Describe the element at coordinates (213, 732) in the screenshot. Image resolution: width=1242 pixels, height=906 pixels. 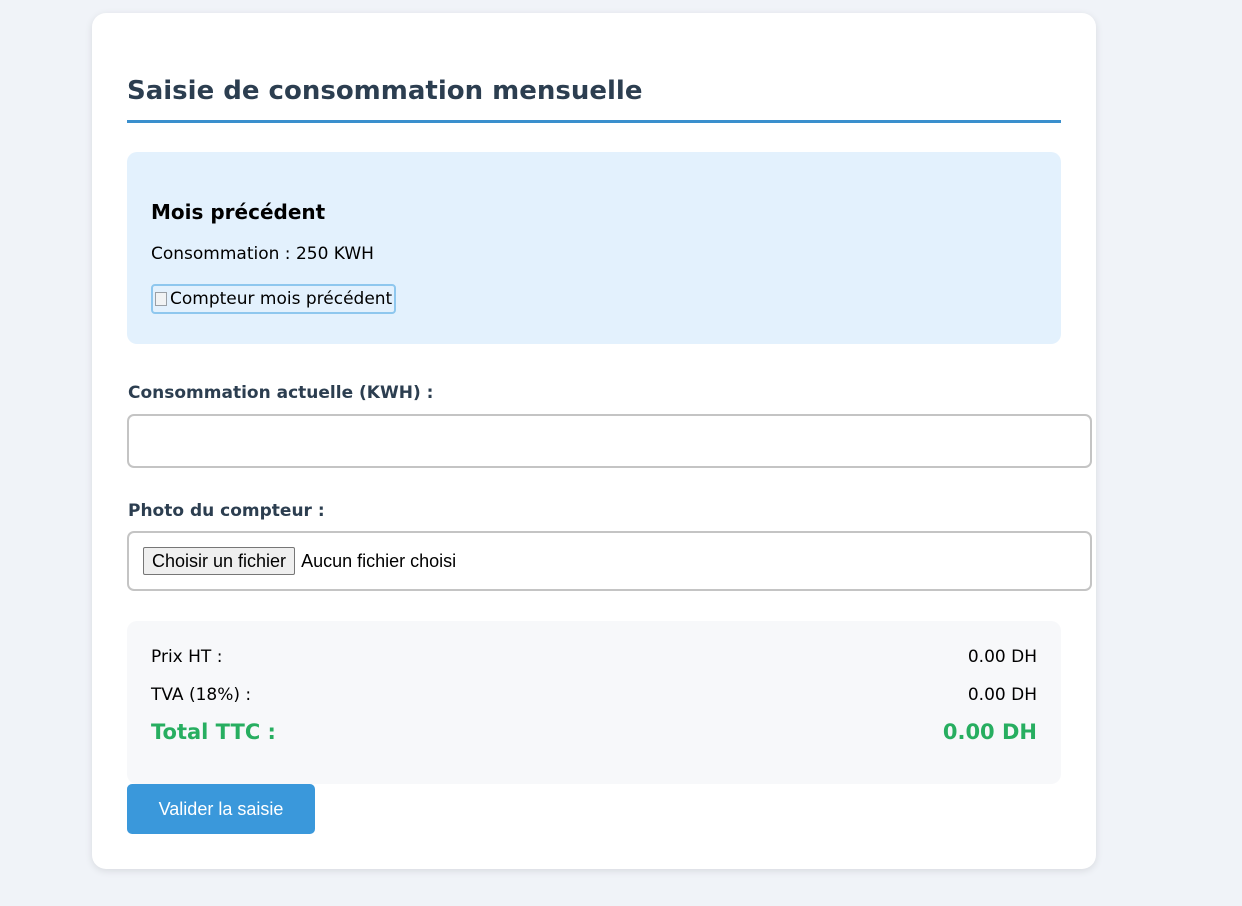
I see `total-ttc-label: Total TTC :` at that location.